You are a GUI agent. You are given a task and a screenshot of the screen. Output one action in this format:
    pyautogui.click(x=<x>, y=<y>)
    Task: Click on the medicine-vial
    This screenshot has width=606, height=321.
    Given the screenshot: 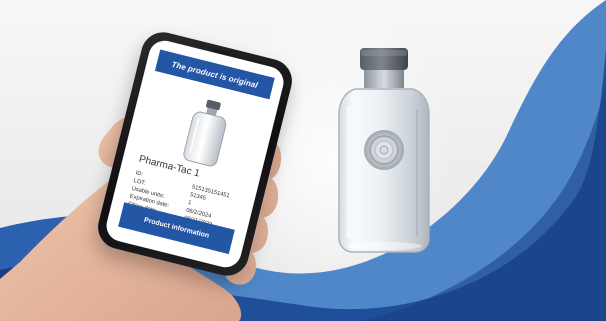 What is the action you would take?
    pyautogui.click(x=384, y=150)
    